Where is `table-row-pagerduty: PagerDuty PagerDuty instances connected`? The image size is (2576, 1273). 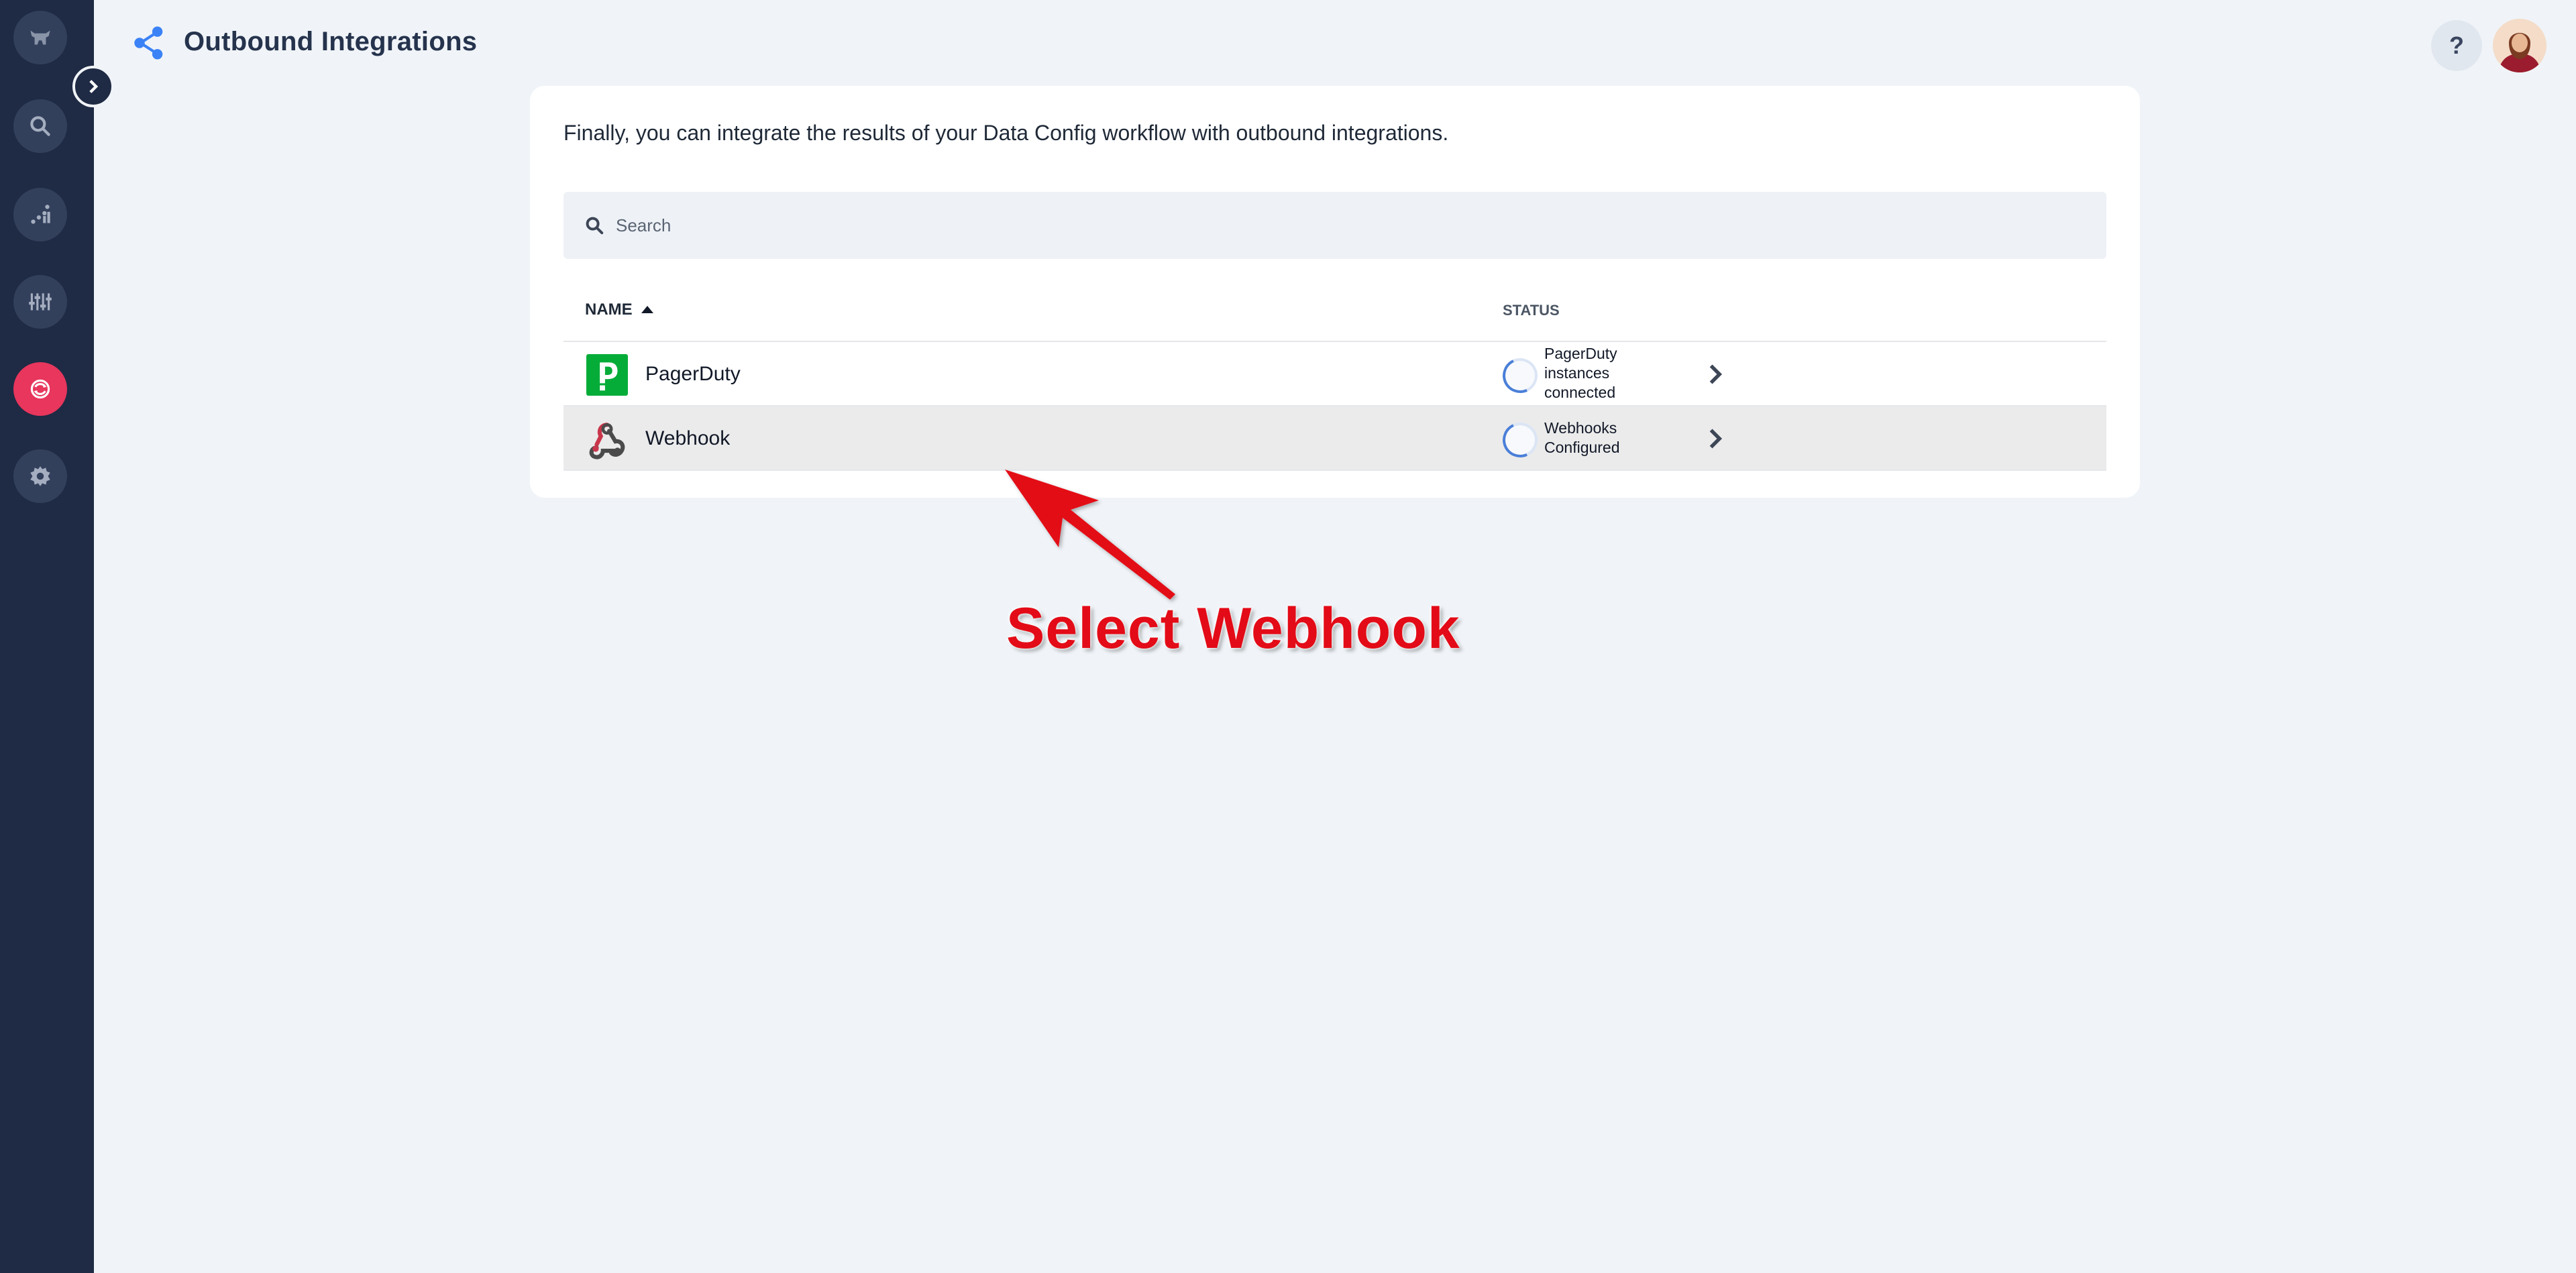 table-row-pagerduty: PagerDuty PagerDuty instances connected is located at coordinates (1335, 374).